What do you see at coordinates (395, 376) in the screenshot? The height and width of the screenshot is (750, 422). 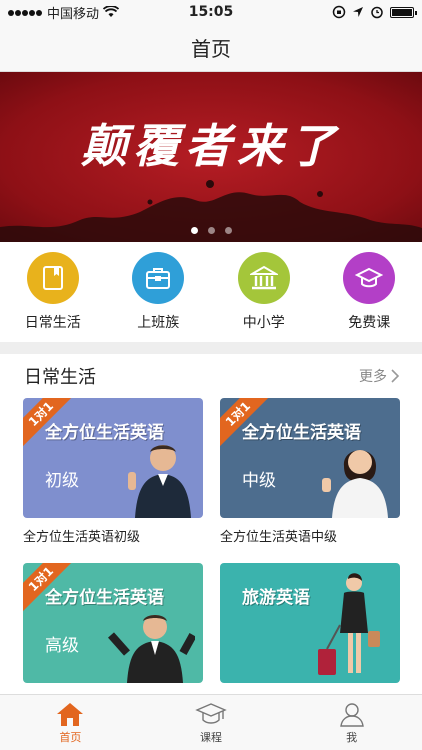 I see `chevron-right-icon` at bounding box center [395, 376].